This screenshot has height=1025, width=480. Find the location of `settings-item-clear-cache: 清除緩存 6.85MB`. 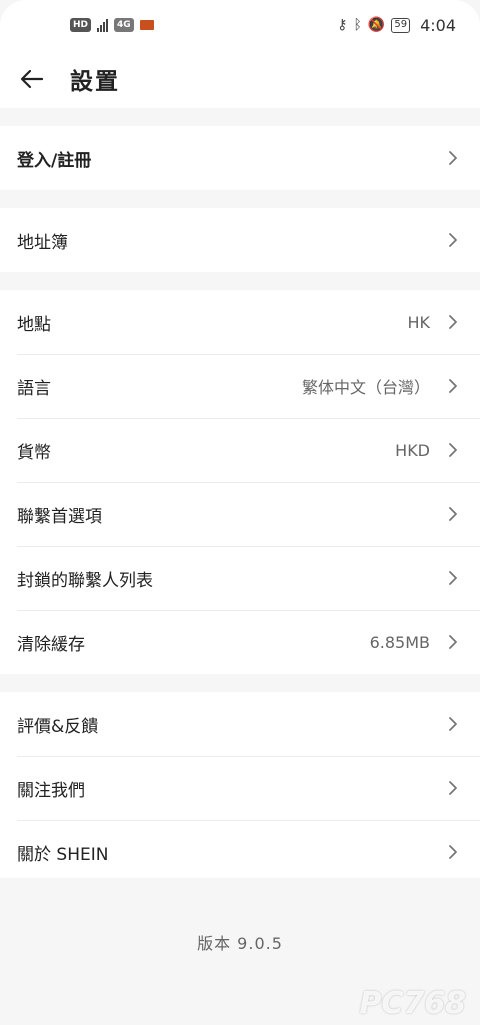

settings-item-clear-cache: 清除緩存 6.85MB is located at coordinates (240, 642).